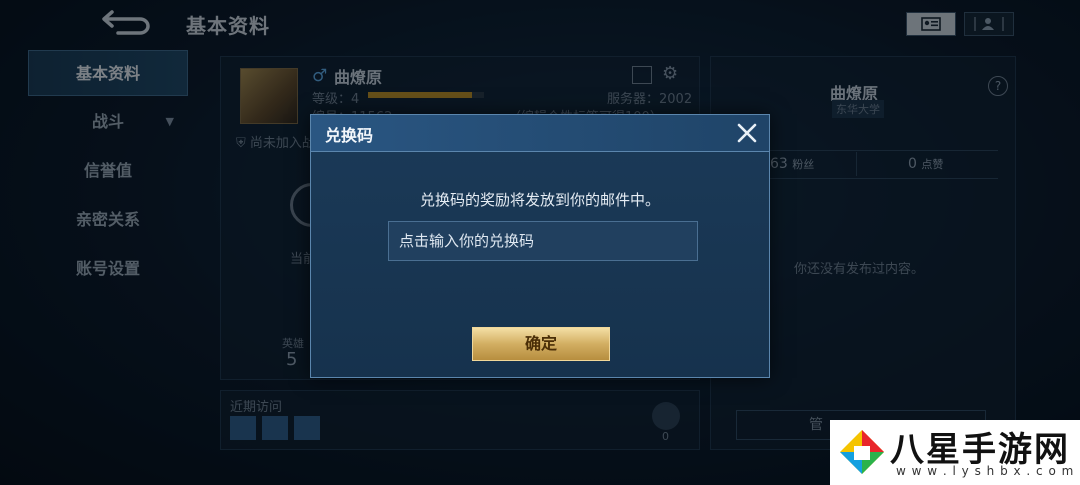 Image resolution: width=1080 pixels, height=485 pixels. What do you see at coordinates (955, 452) in the screenshot?
I see `watermark: 八星手游网 w w w . l y s h b x . c o m` at bounding box center [955, 452].